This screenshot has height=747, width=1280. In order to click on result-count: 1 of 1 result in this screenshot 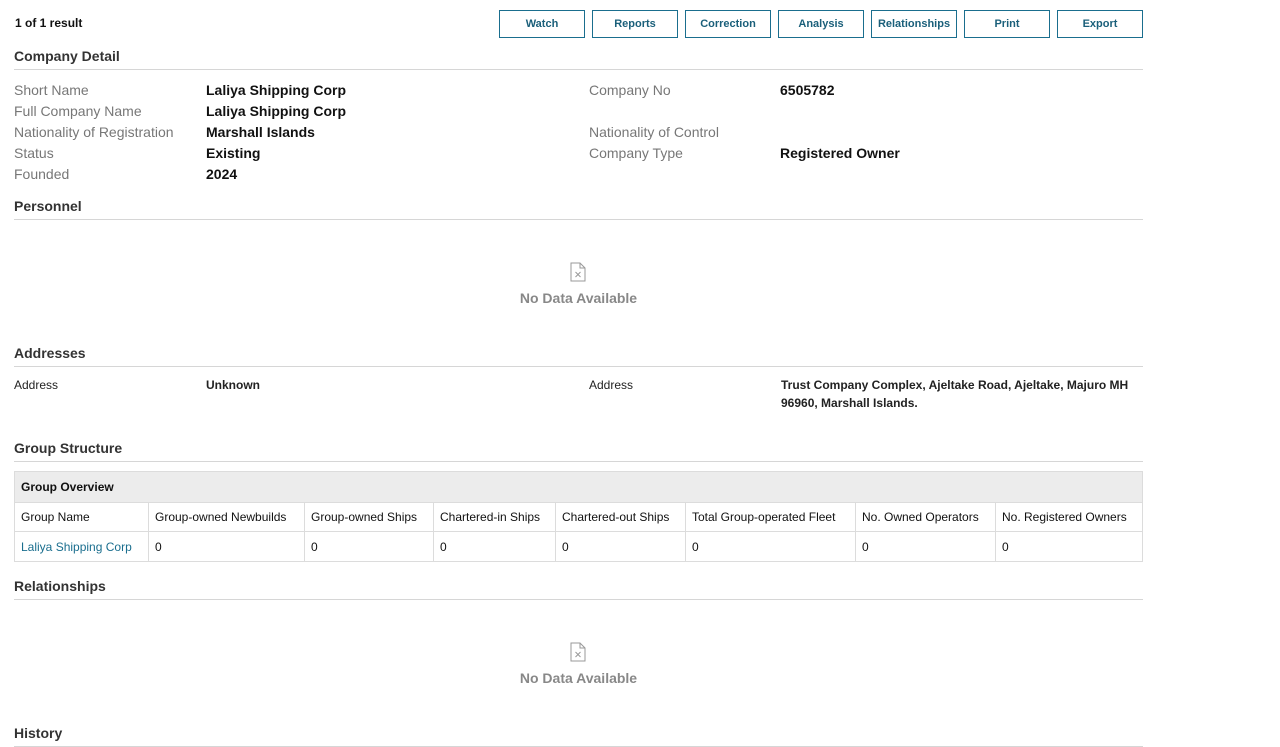, I will do `click(49, 23)`.